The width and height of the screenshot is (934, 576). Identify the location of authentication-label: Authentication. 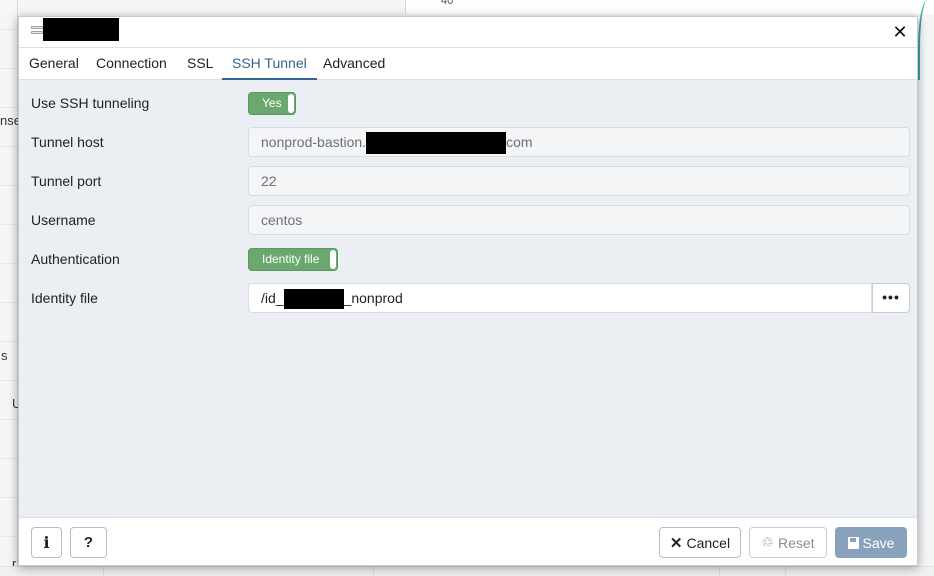
(75, 259).